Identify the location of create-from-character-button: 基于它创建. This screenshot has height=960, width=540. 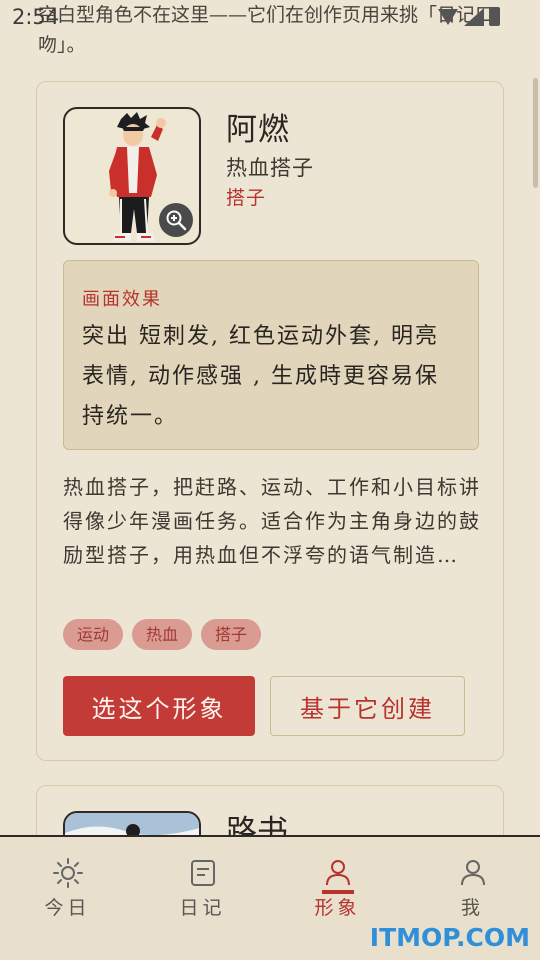
(367, 706).